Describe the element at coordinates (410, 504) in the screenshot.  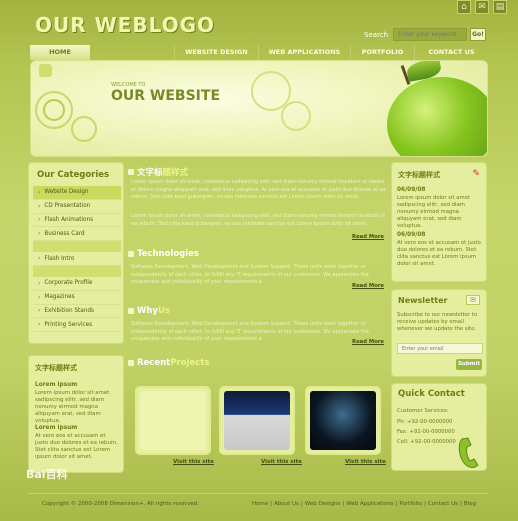
I see `footer-link-portfolio: Portfolio` at that location.